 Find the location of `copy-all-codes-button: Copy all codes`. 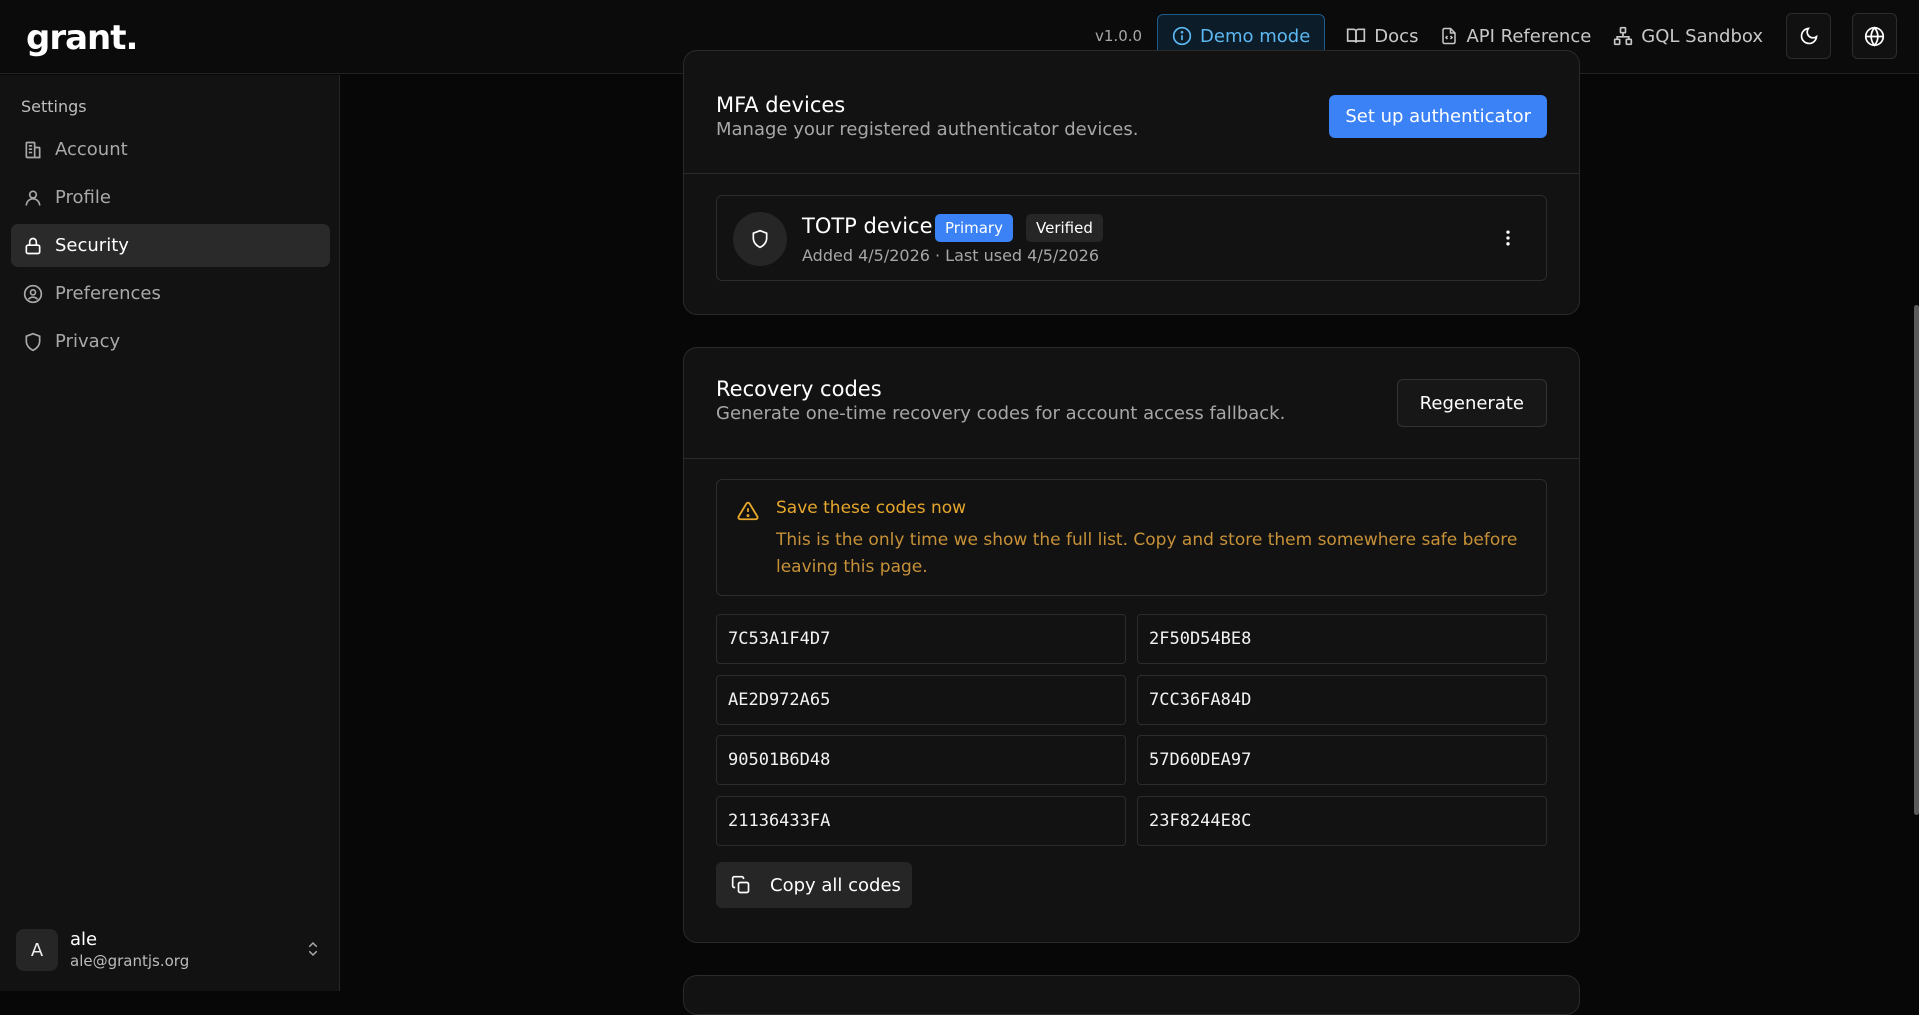

copy-all-codes-button: Copy all codes is located at coordinates (814, 885).